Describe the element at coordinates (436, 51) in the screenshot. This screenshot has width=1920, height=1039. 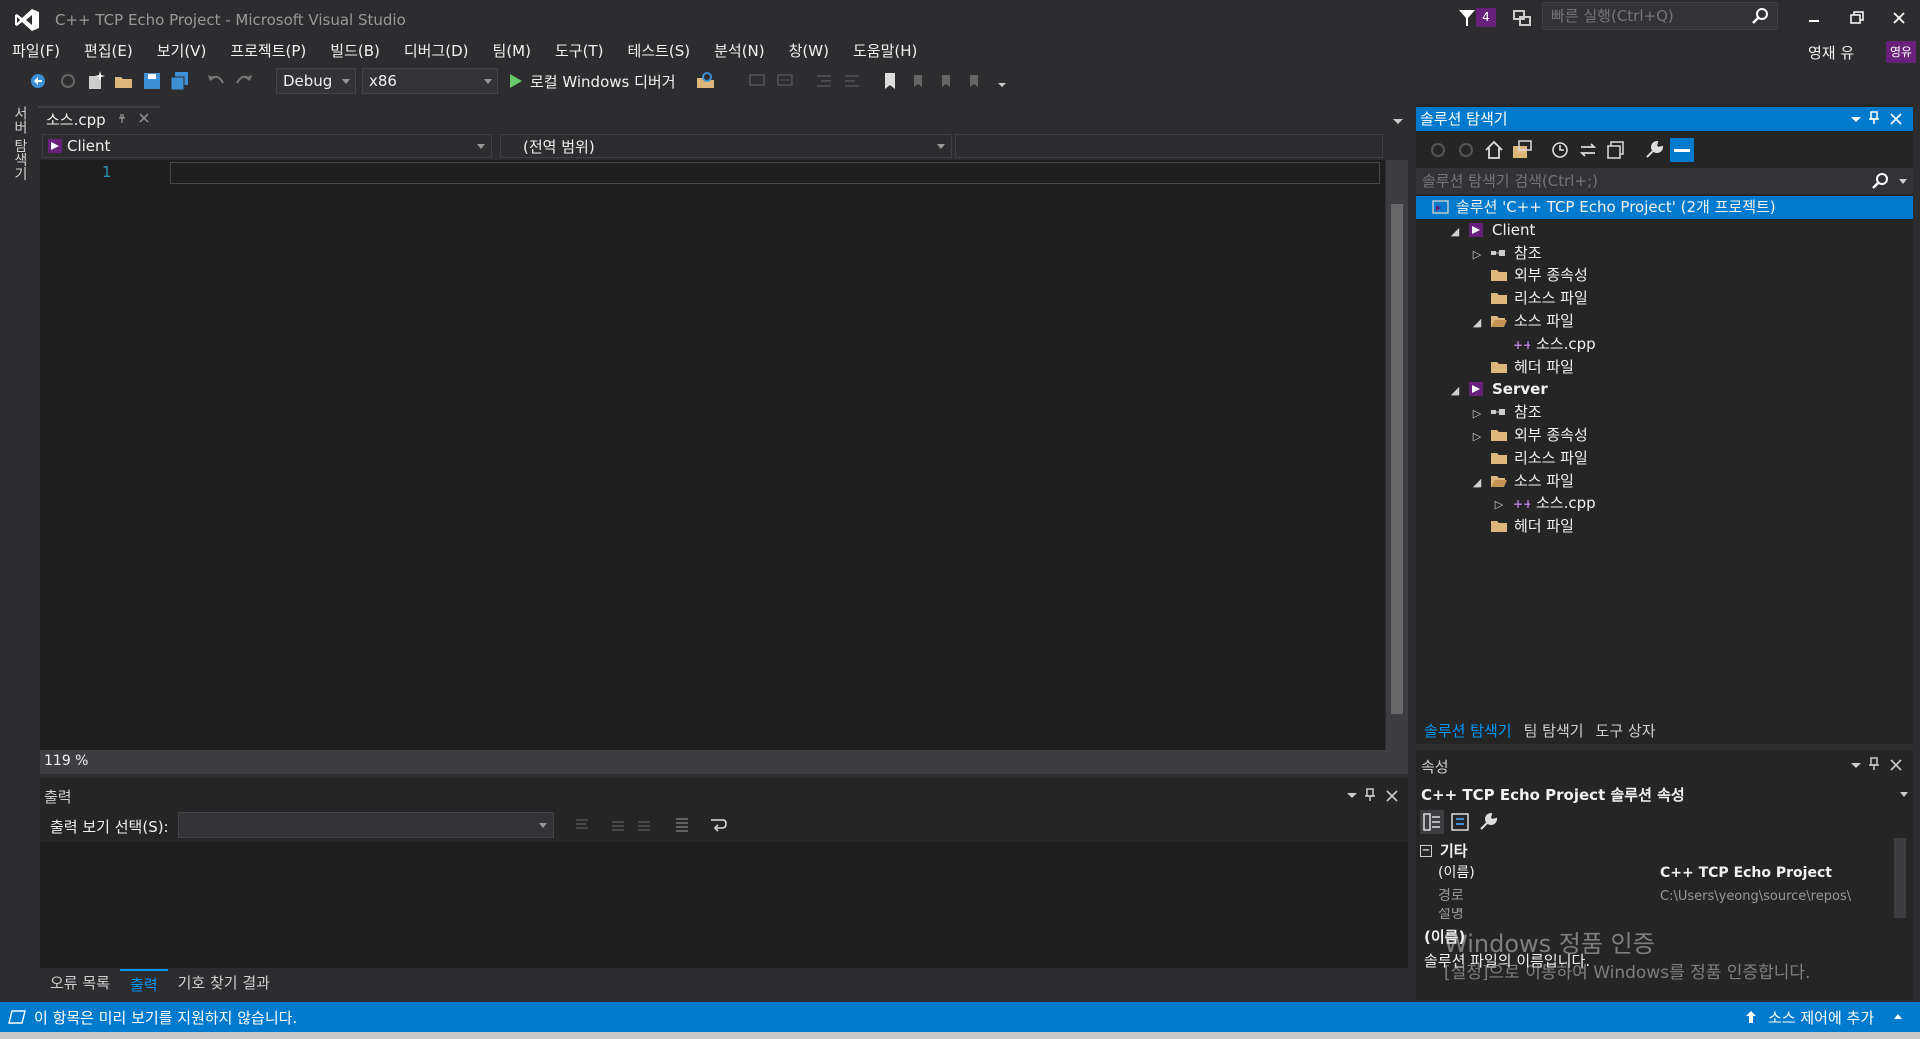
I see `menu-debug: 디버그(D)` at that location.